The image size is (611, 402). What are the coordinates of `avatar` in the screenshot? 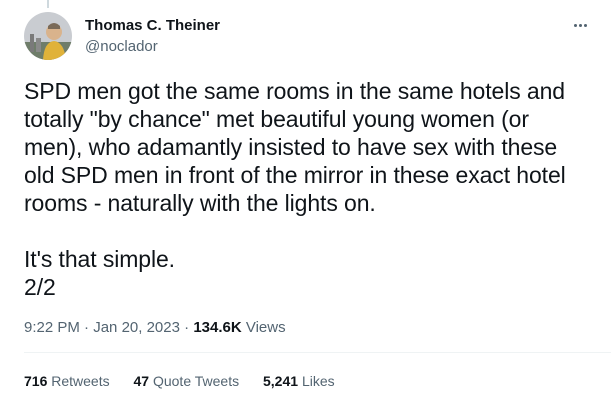 It's located at (48, 36).